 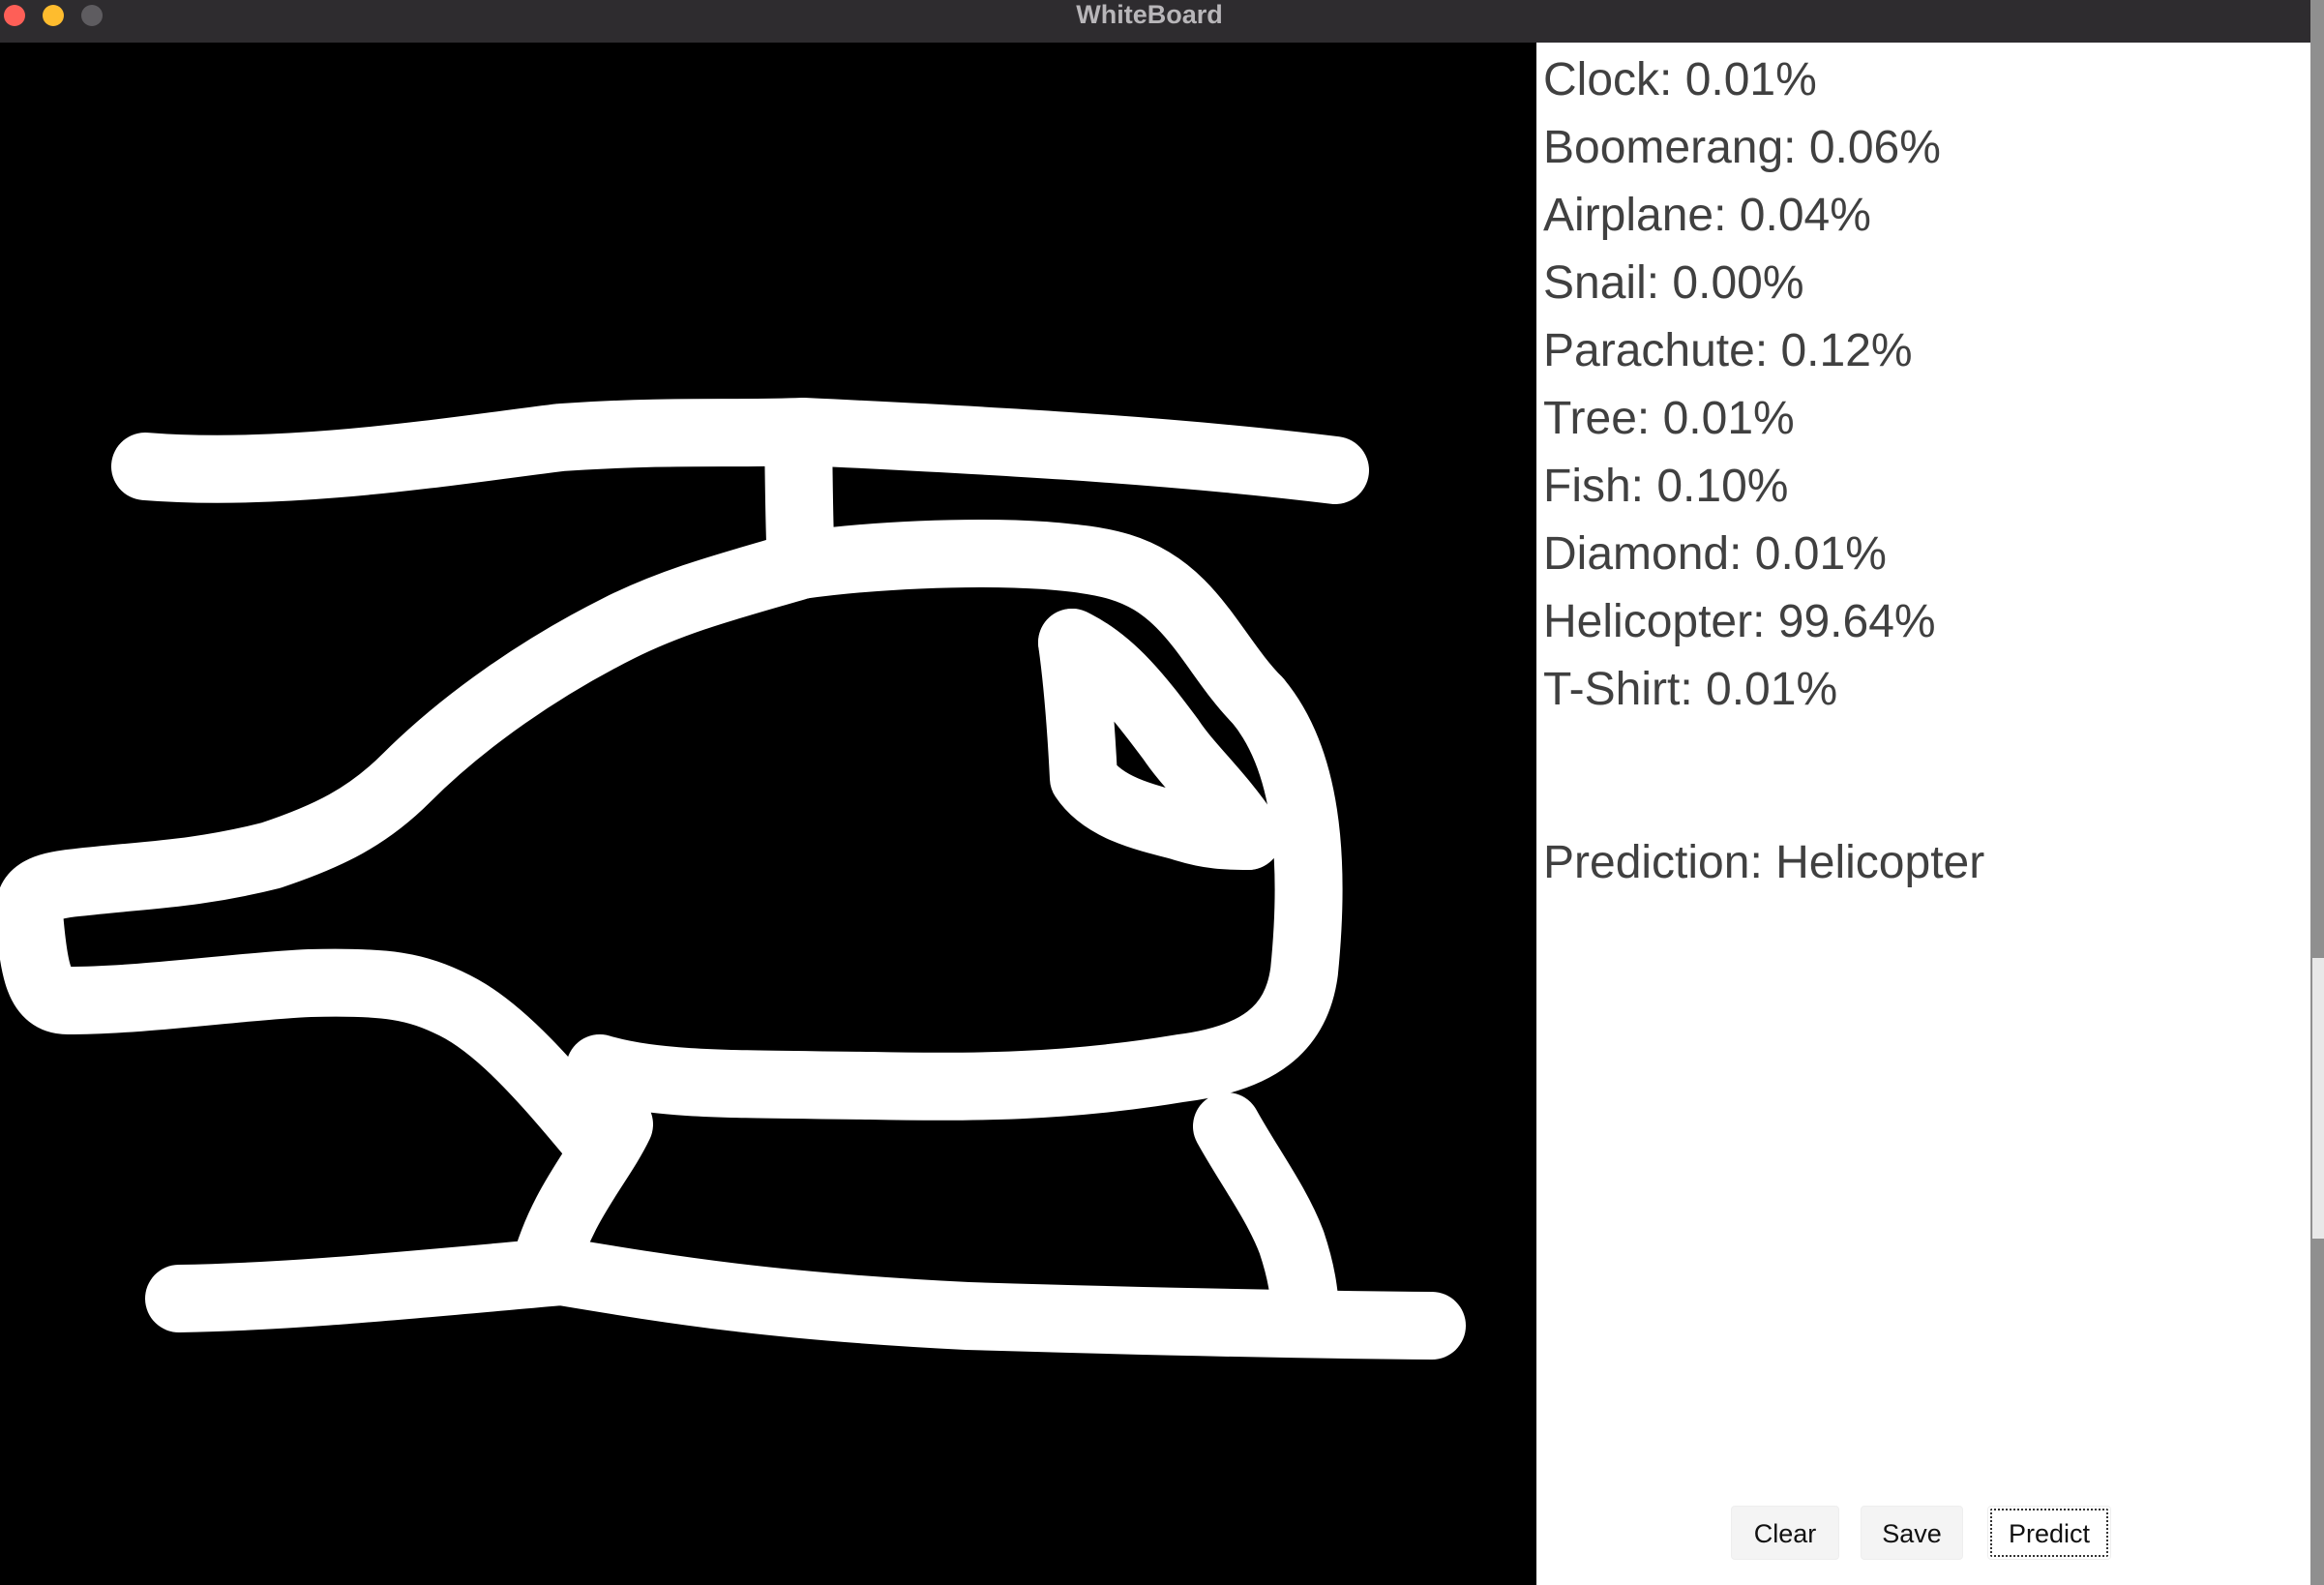 I want to click on prob-airplane: Airplane: 0.04%, so click(x=1707, y=215).